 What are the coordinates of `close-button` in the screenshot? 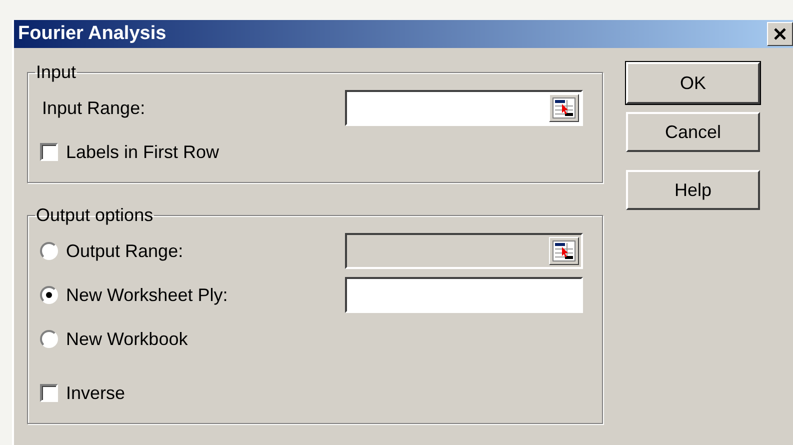 It's located at (780, 34).